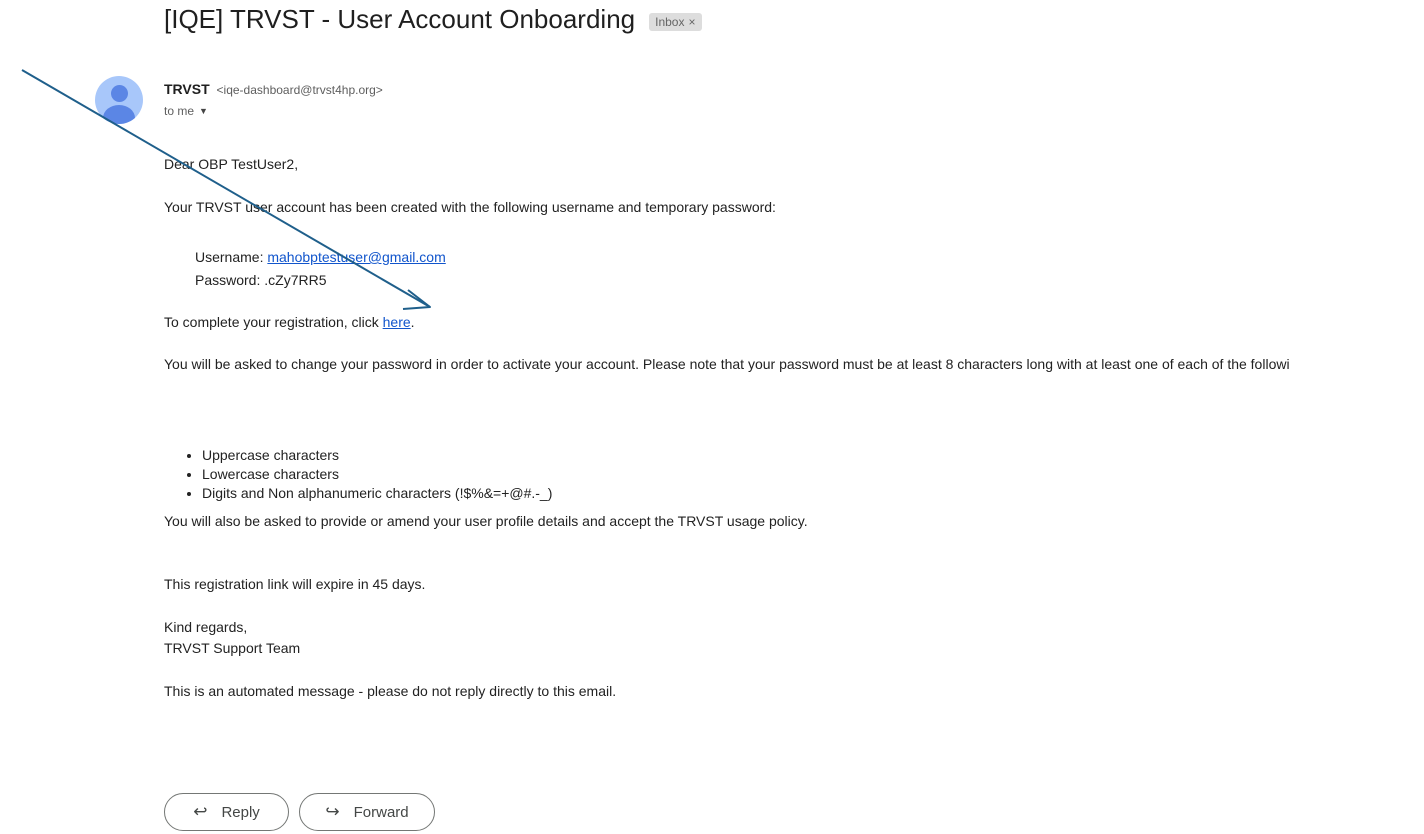 The height and width of the screenshot is (834, 1424). I want to click on inbox-label-text: Inbox, so click(670, 21).